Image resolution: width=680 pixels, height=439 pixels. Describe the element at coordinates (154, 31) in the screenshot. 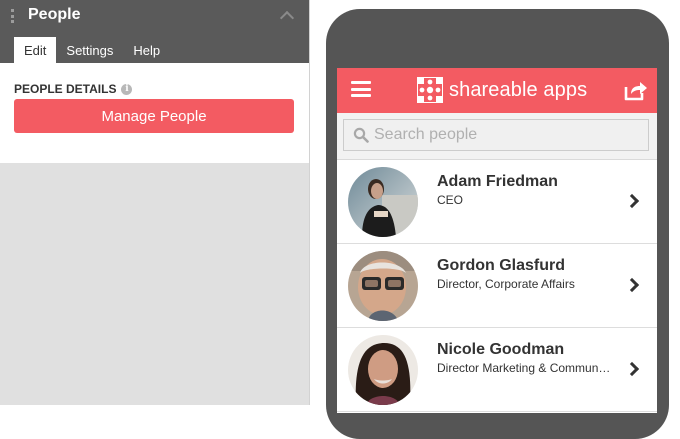

I see `panel-header: People Edit Settings Help` at that location.